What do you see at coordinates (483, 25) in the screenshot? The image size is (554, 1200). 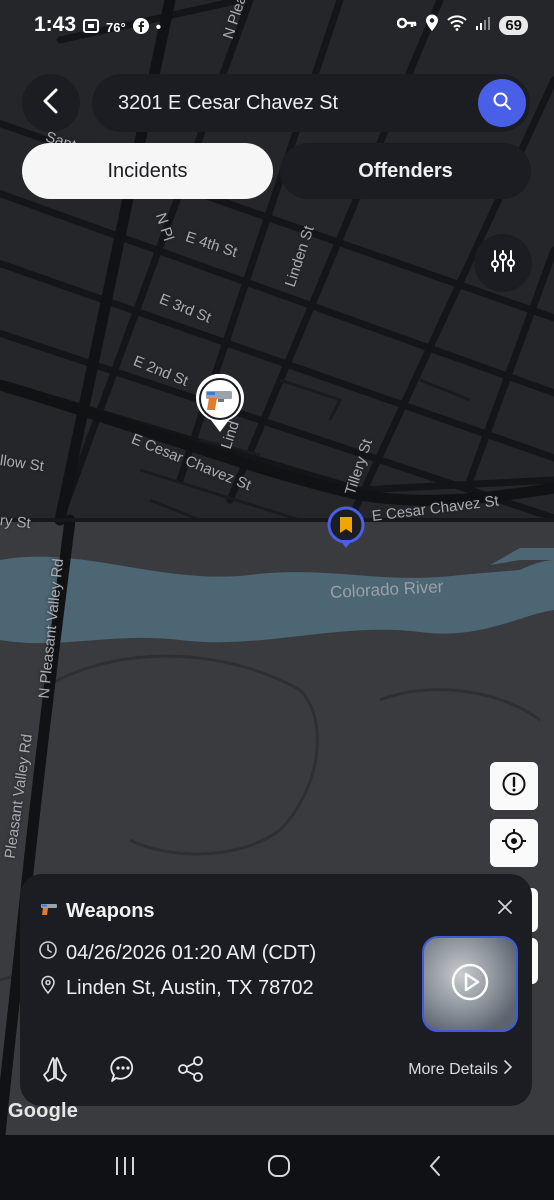 I see `signal-icon` at bounding box center [483, 25].